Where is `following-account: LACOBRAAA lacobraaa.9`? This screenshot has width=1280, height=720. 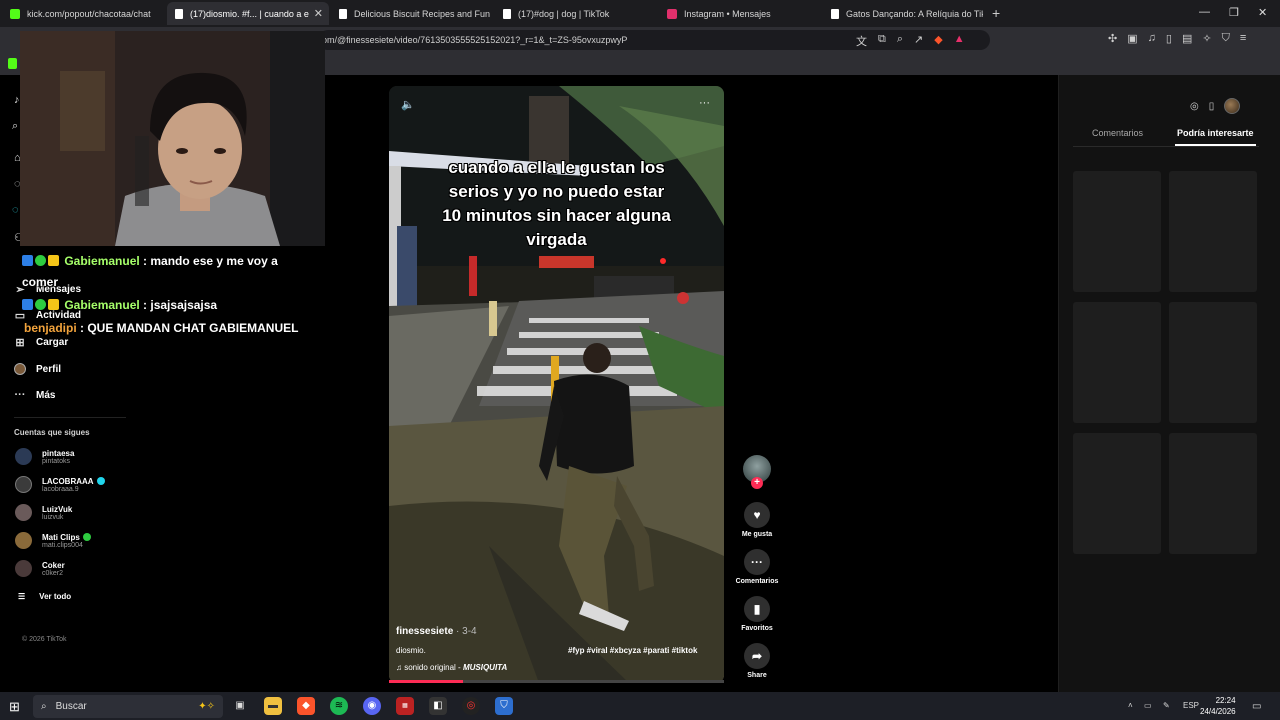 following-account: LACOBRAAA lacobraaa.9 is located at coordinates (60, 484).